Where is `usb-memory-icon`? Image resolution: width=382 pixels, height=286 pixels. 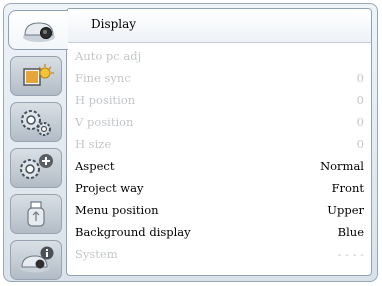
usb-memory-icon is located at coordinates (36, 214).